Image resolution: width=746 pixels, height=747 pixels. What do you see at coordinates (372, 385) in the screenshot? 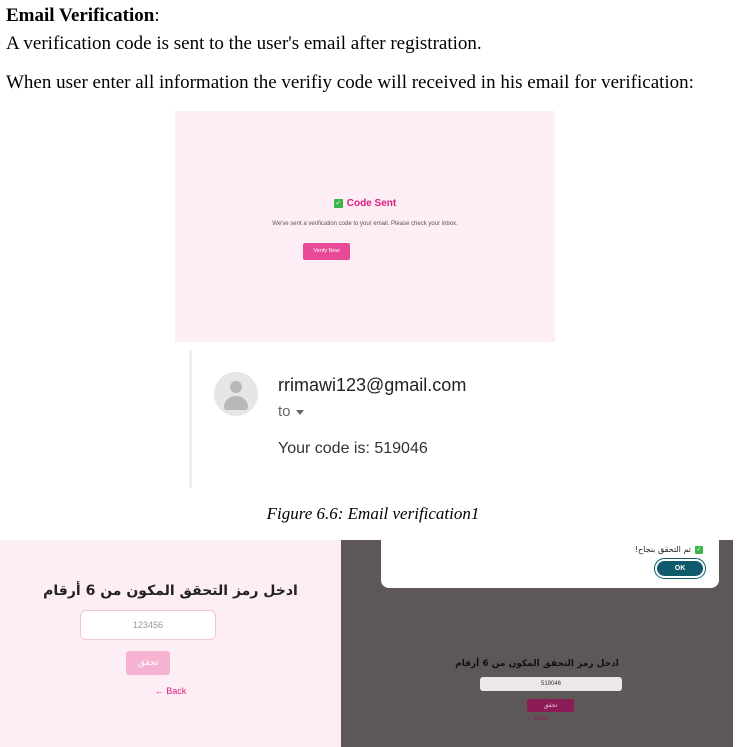
I see `sender-email: rrimawi123@gmail.com` at bounding box center [372, 385].